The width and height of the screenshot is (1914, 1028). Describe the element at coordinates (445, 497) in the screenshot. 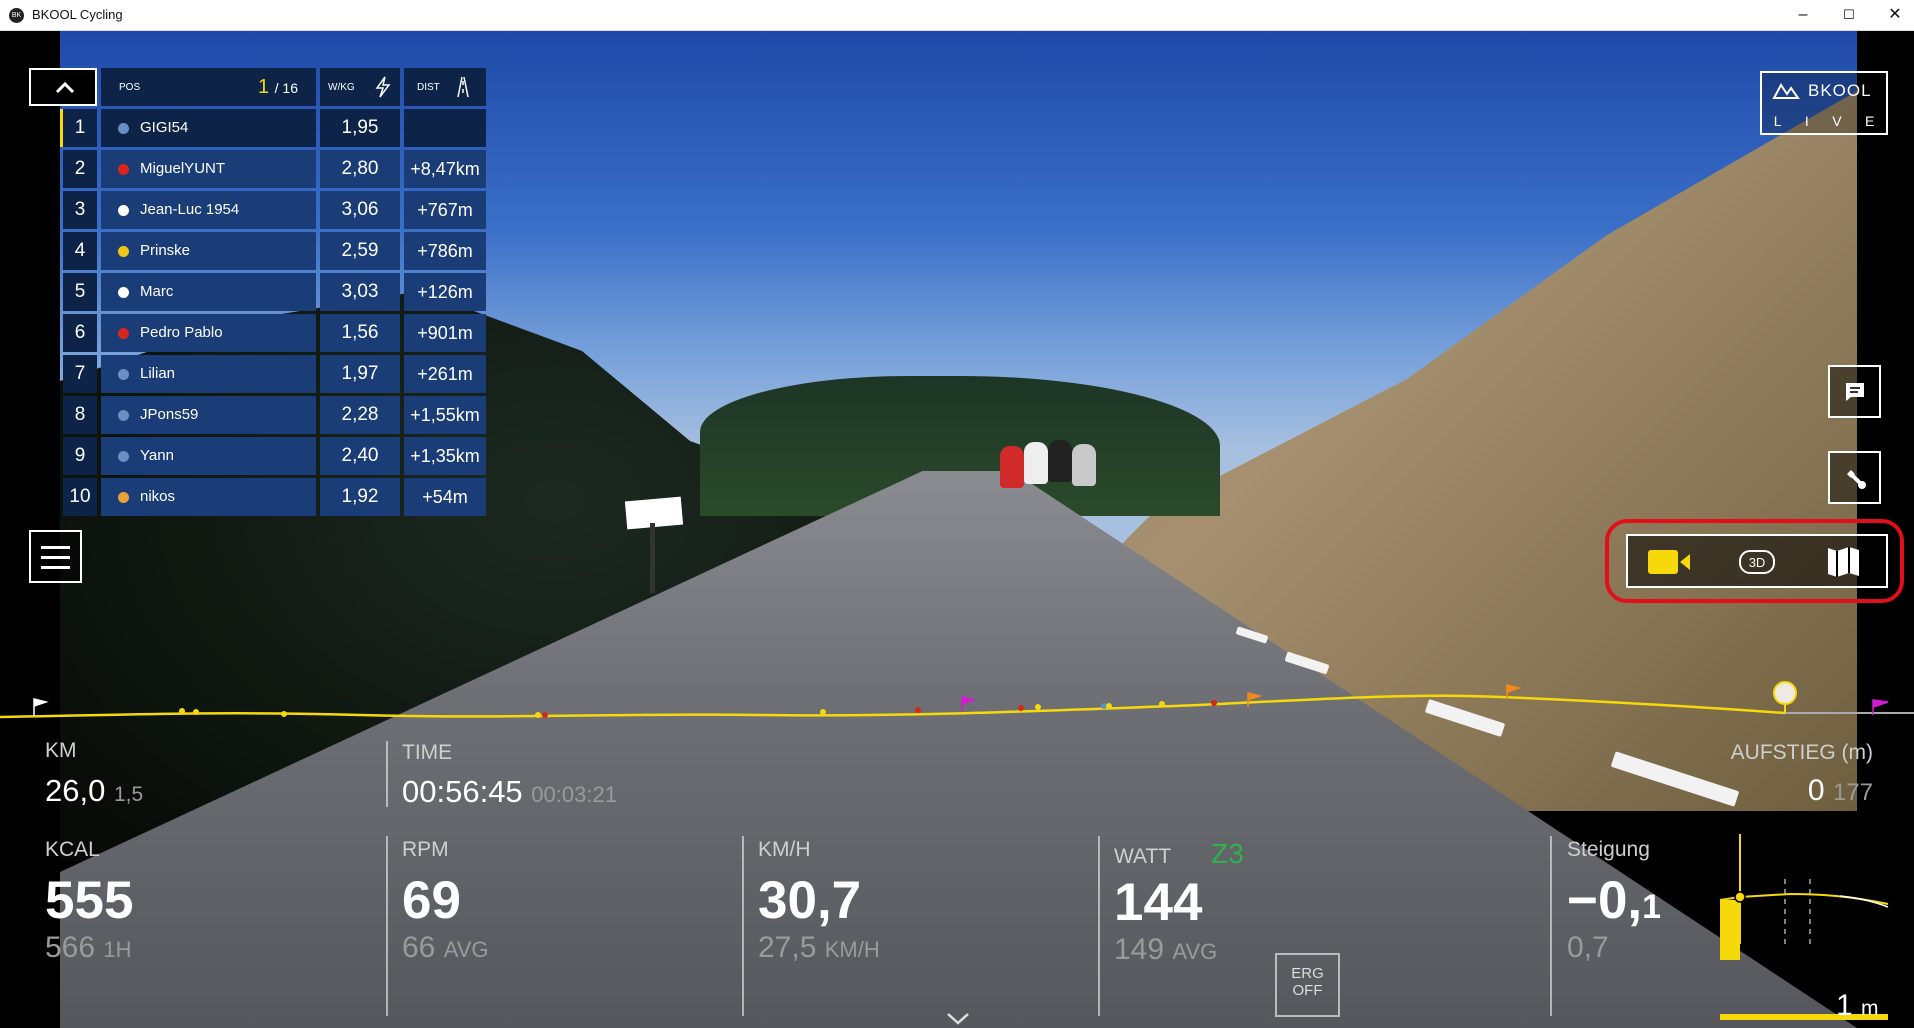

I see `rider-distance: +54m` at that location.